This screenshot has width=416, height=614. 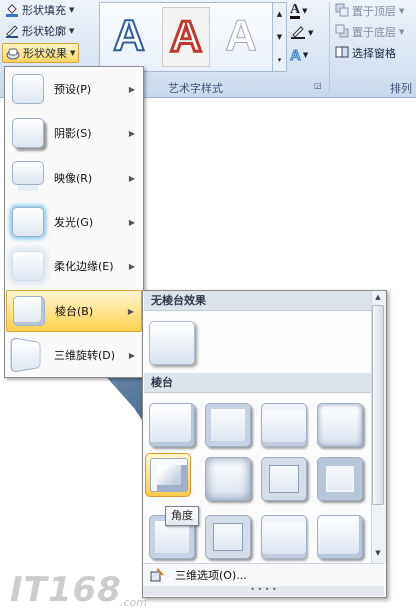 I want to click on no-bevel-option, so click(x=172, y=343).